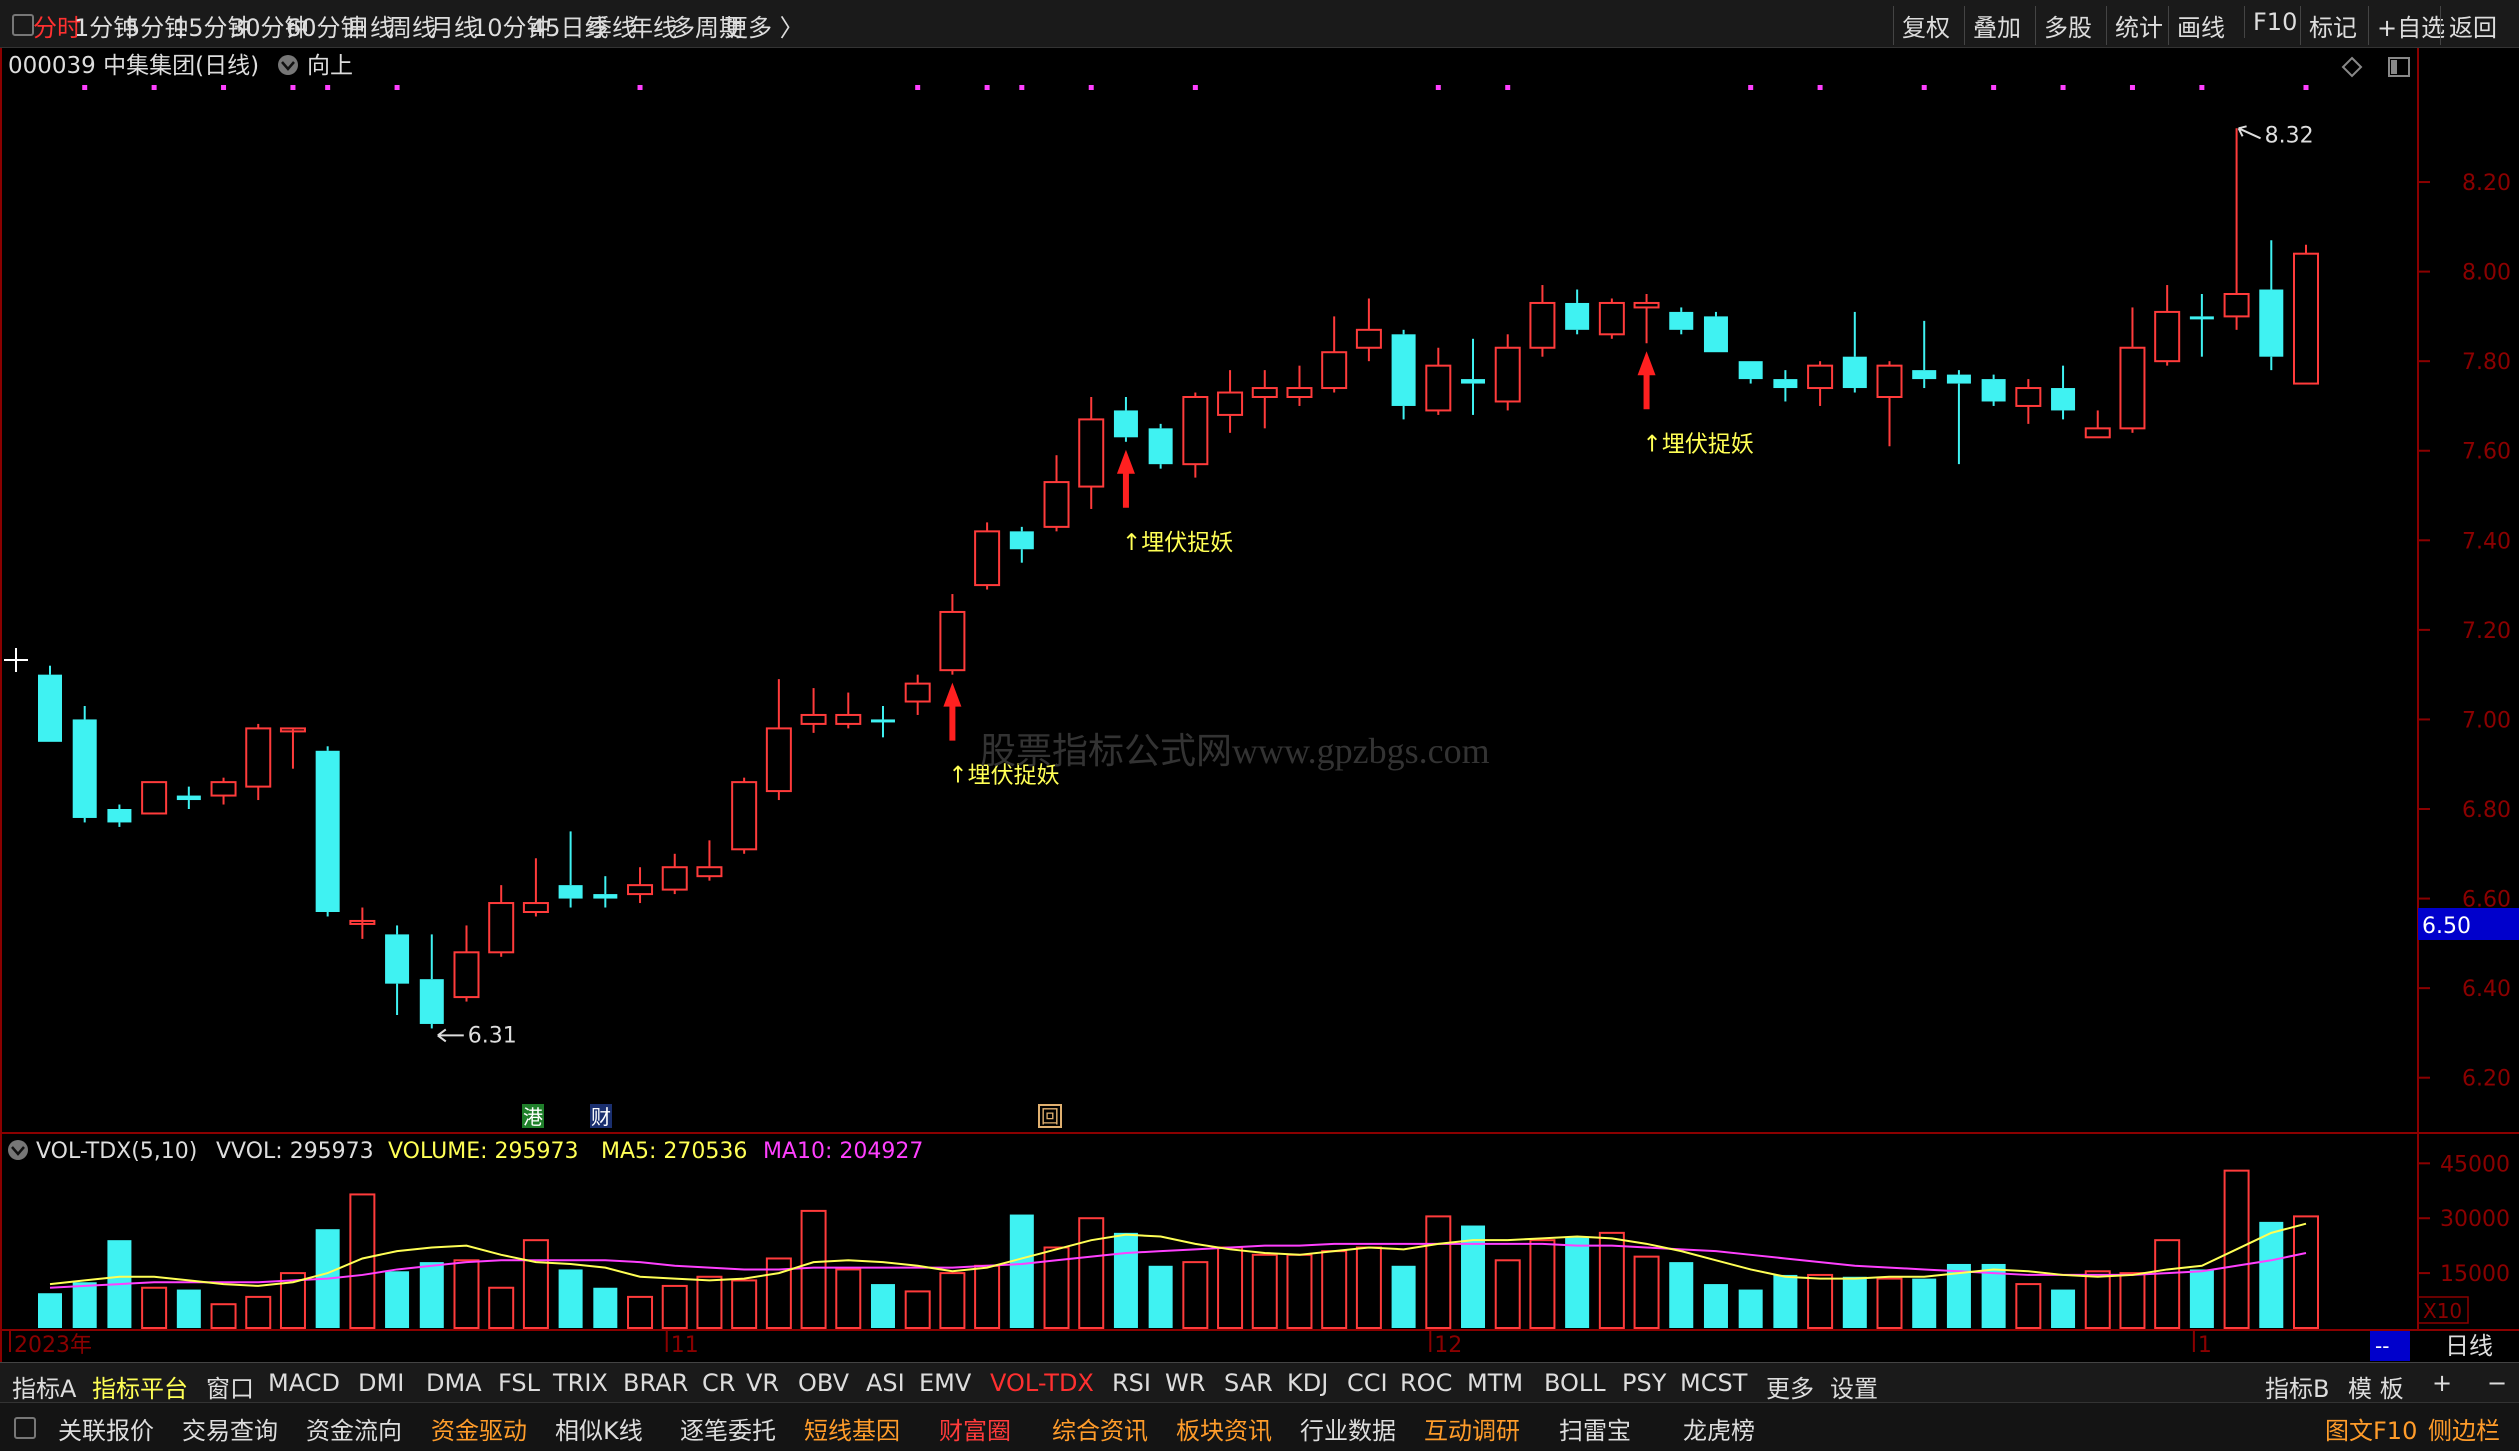  I want to click on function-toggle-icon, so click(25, 1428).